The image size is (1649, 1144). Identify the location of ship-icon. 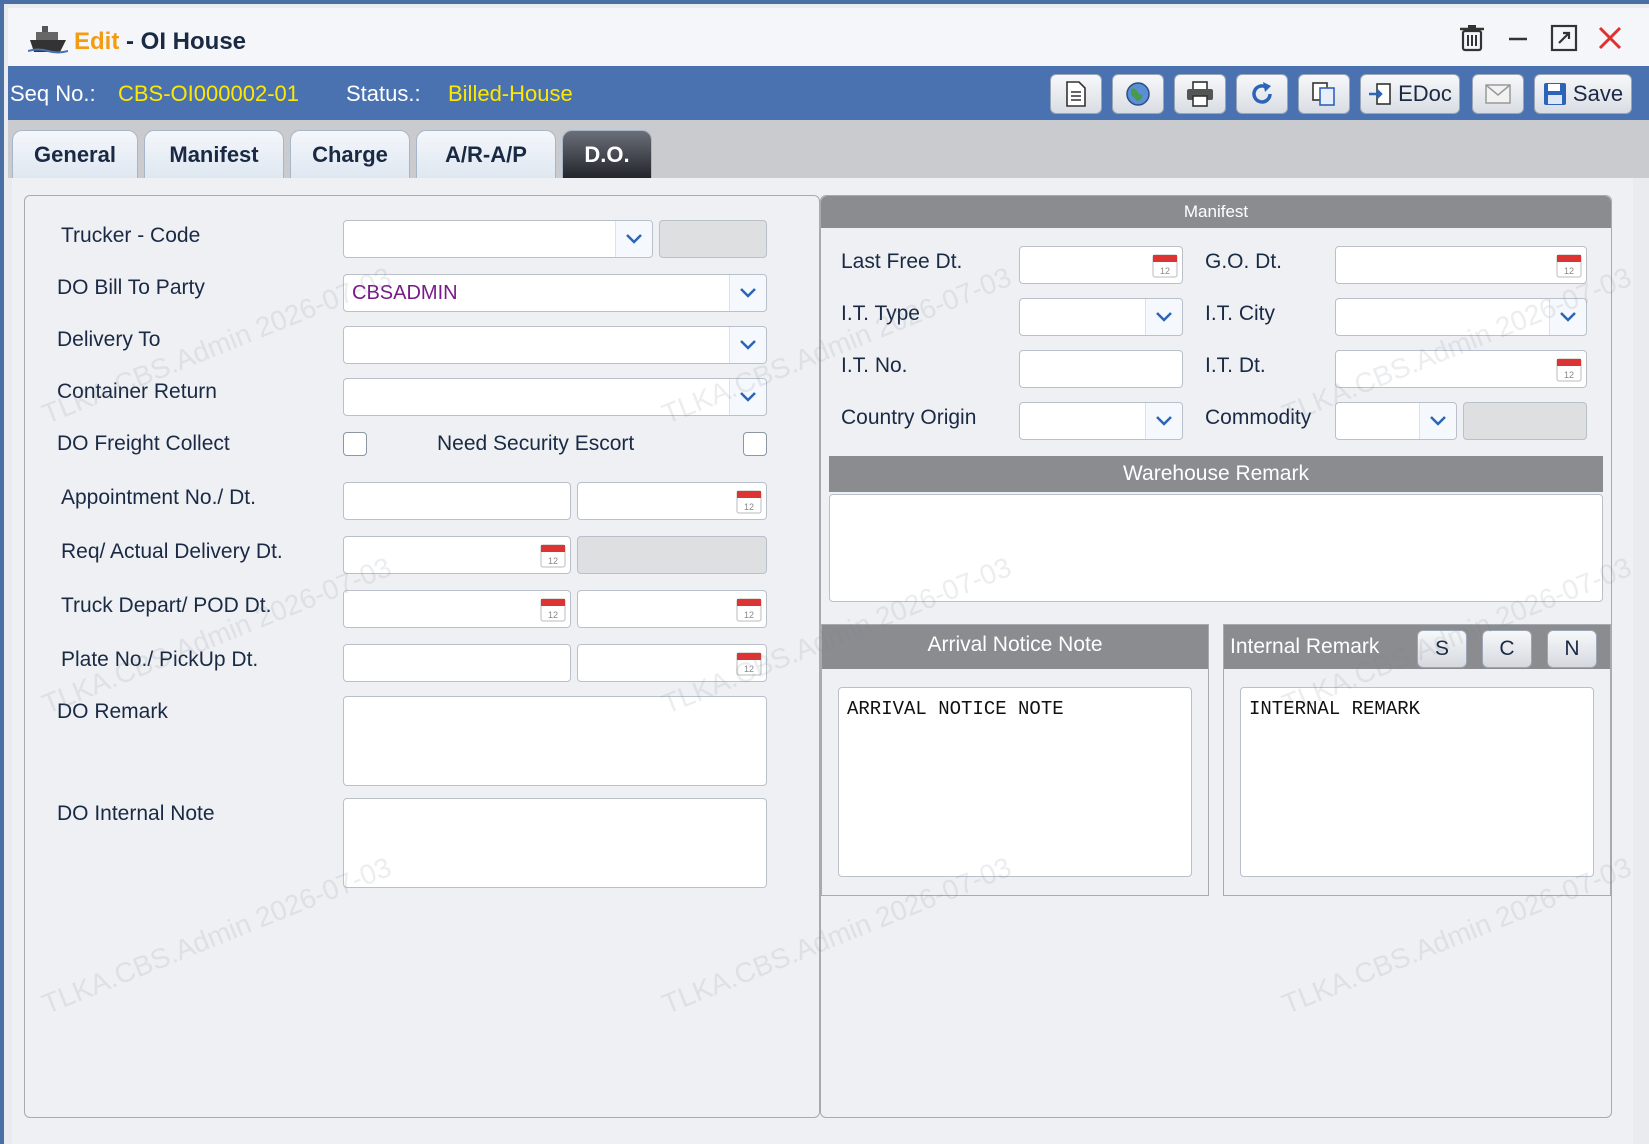
(48, 40).